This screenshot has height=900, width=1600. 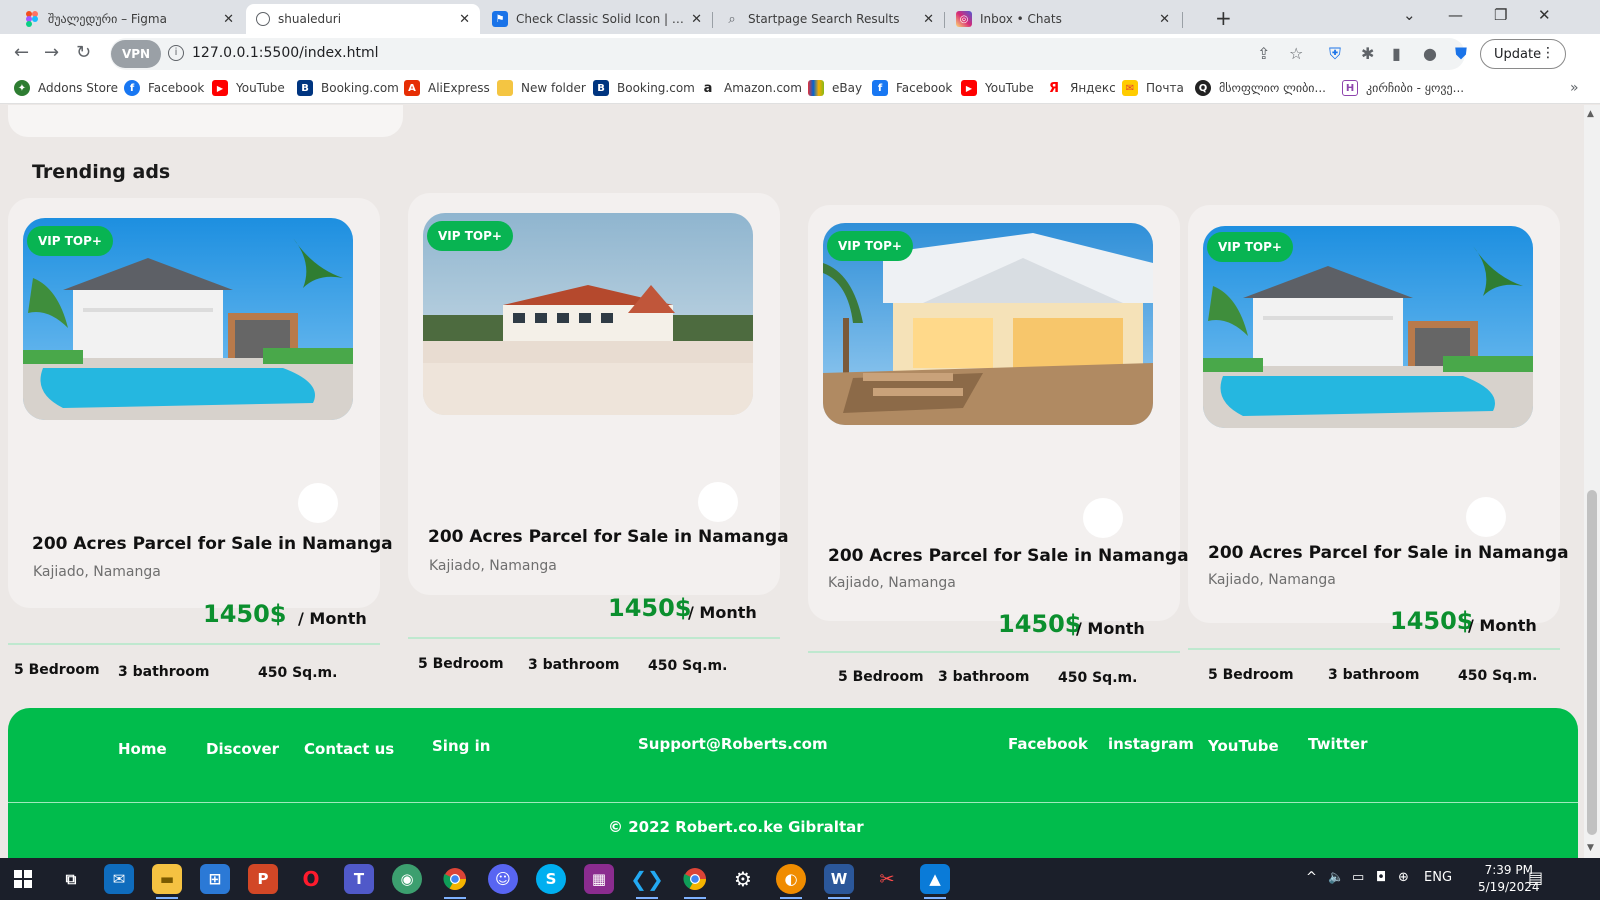 I want to click on notification-icon: ▤, so click(x=1535, y=877).